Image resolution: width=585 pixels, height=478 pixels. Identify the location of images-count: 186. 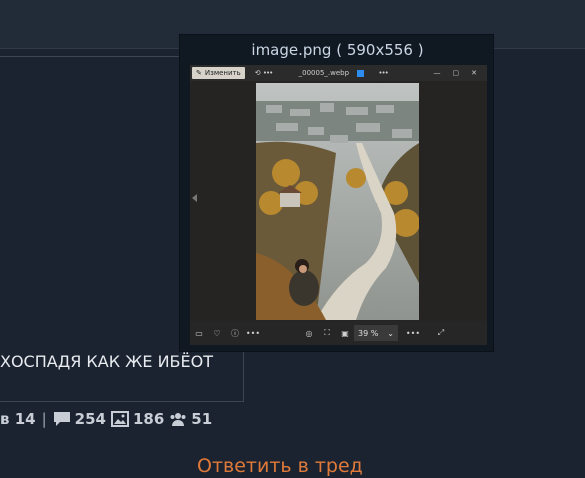
(148, 419).